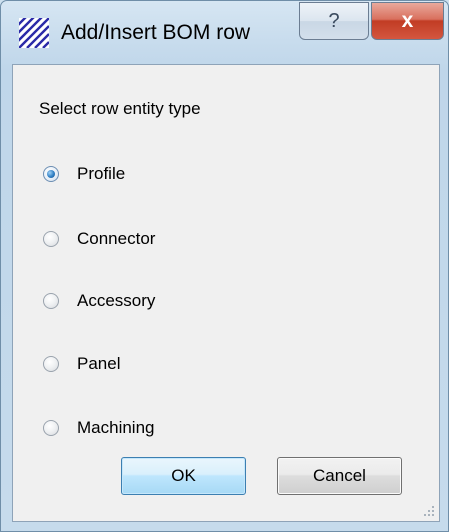 The width and height of the screenshot is (449, 532). Describe the element at coordinates (116, 301) in the screenshot. I see `radio-label-accessory: Accessory` at that location.